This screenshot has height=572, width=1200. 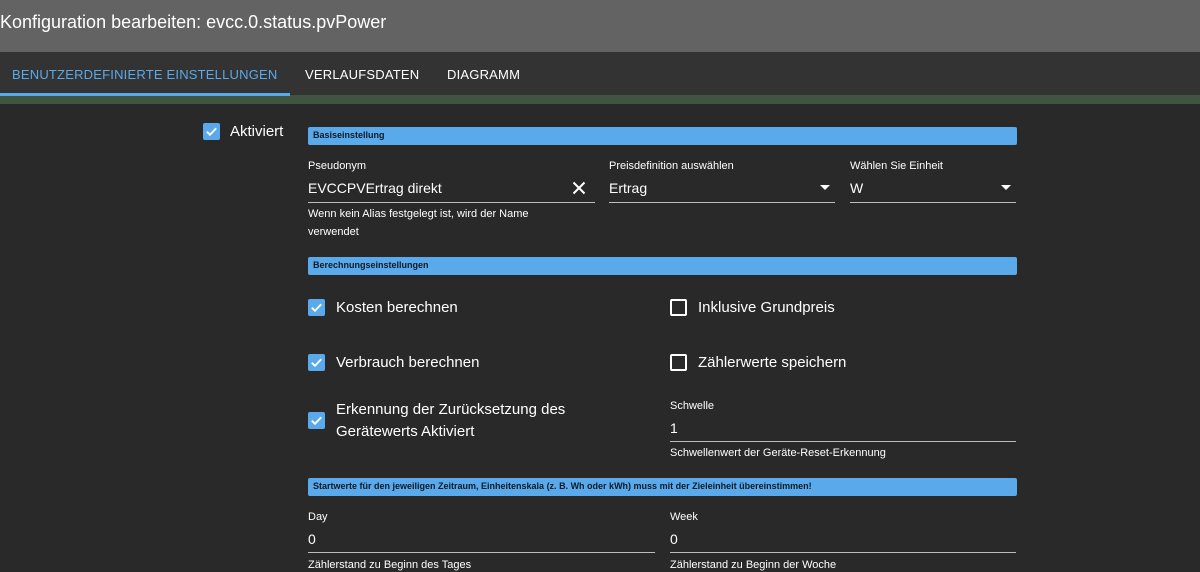 I want to click on enabled-checkbox, so click(x=211, y=131).